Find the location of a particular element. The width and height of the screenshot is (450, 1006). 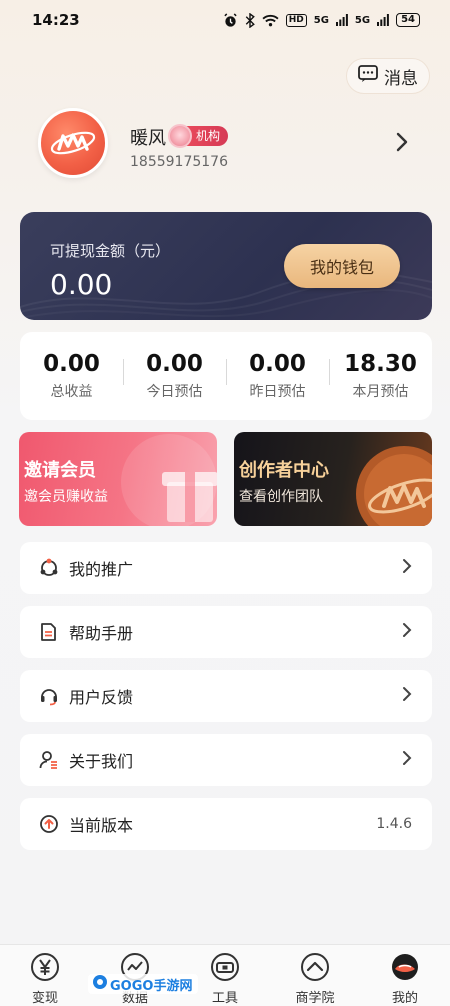

version-value: 1.4.6 is located at coordinates (394, 824).